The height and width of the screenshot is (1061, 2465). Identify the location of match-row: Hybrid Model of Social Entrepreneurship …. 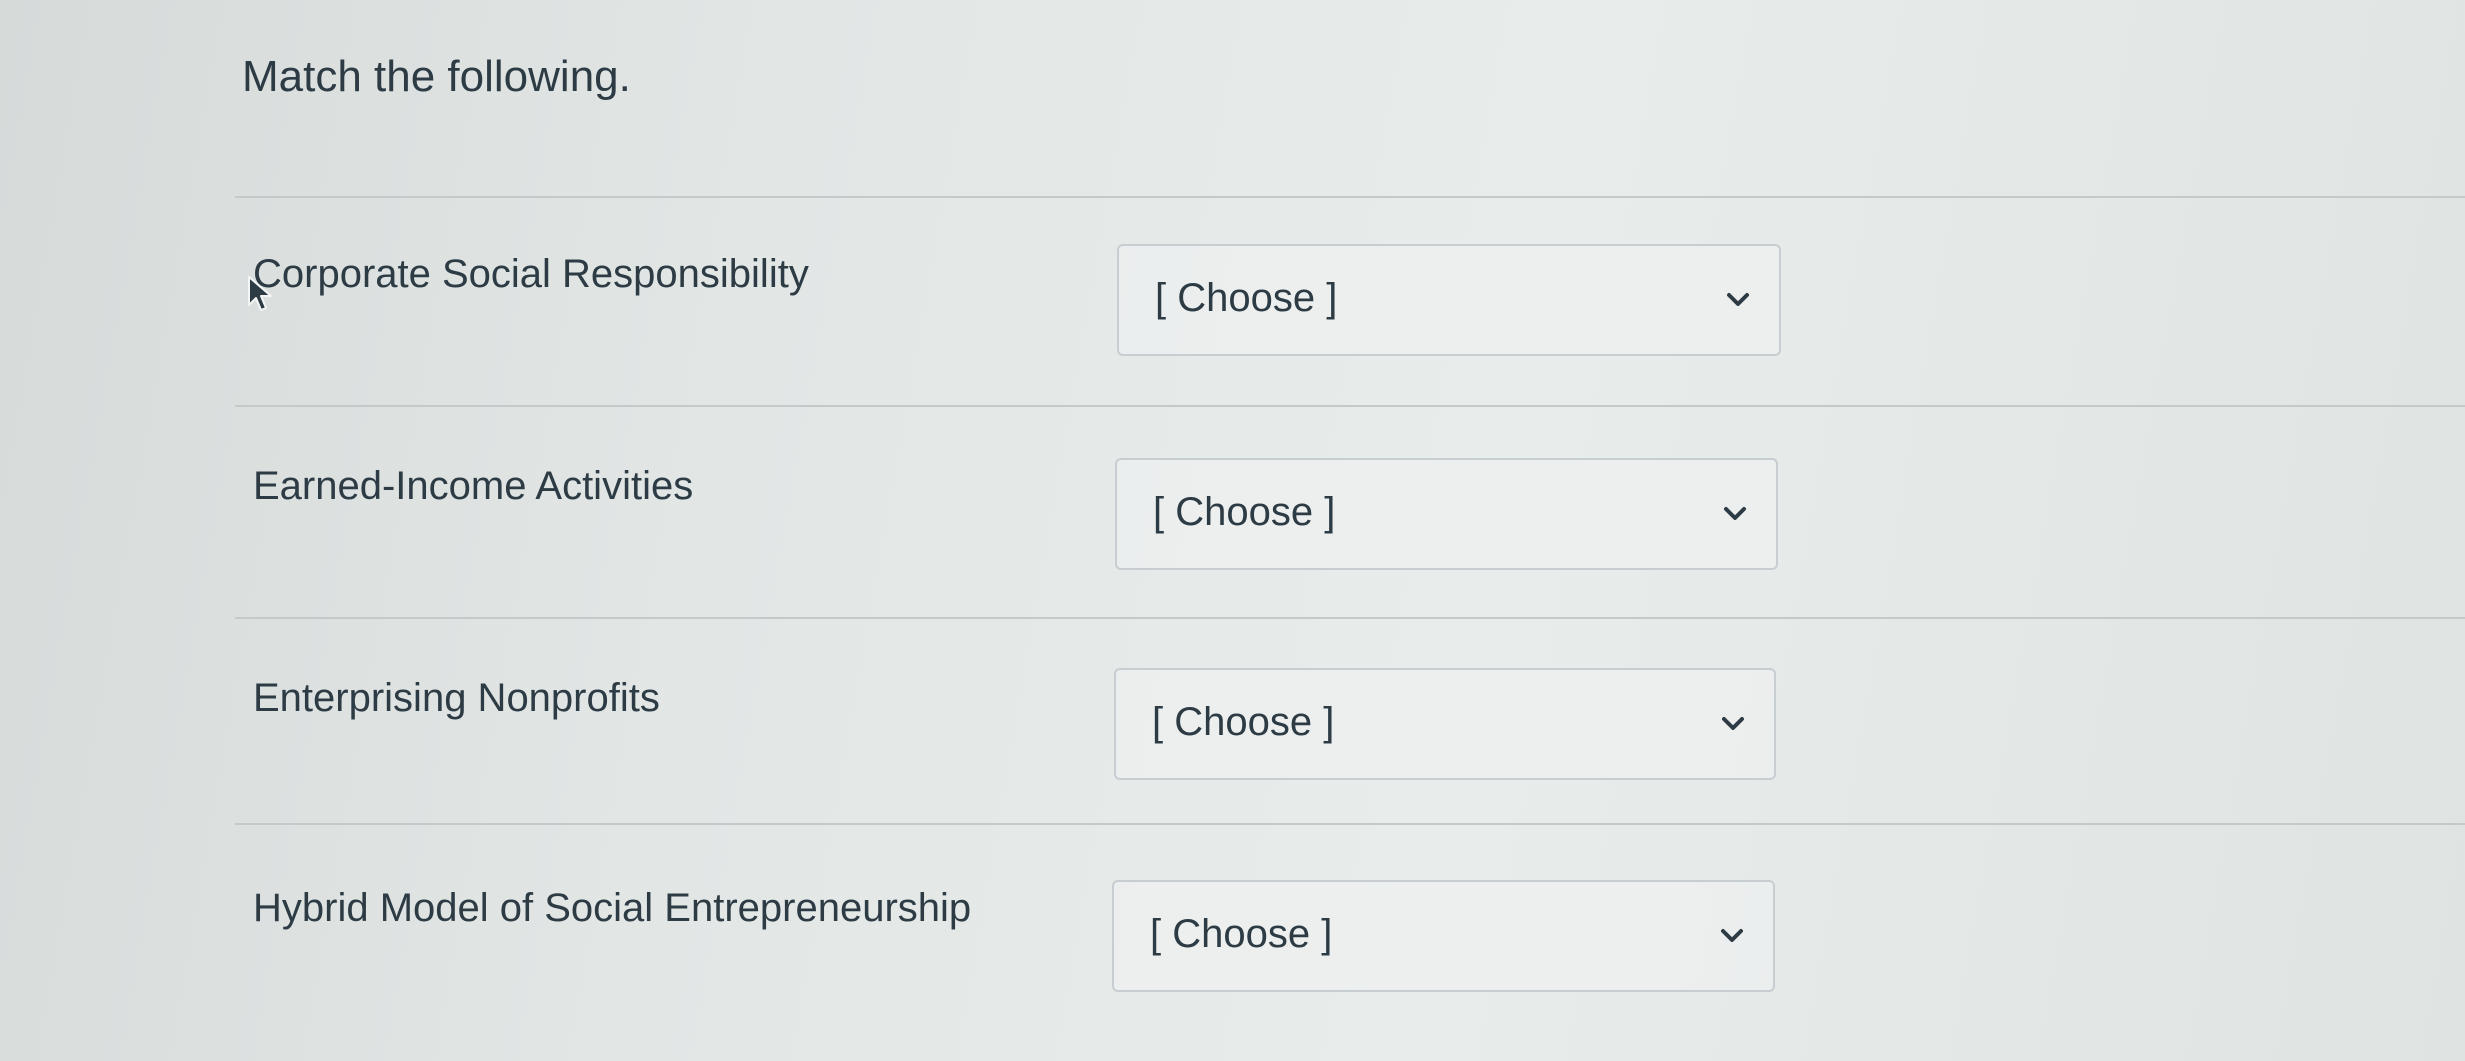
(1335, 945).